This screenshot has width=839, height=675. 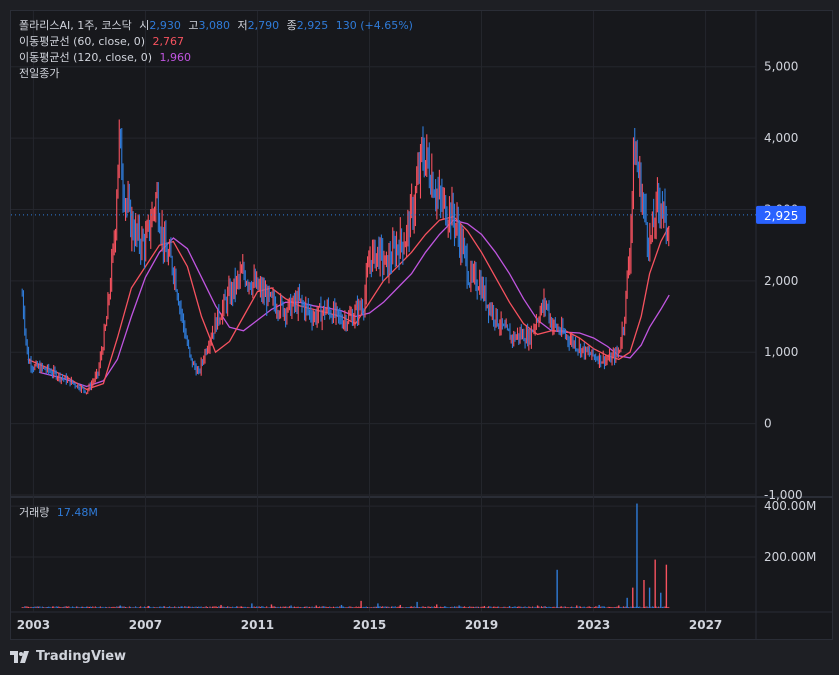 I want to click on prev-close-legend: 전일종가, so click(x=41, y=73).